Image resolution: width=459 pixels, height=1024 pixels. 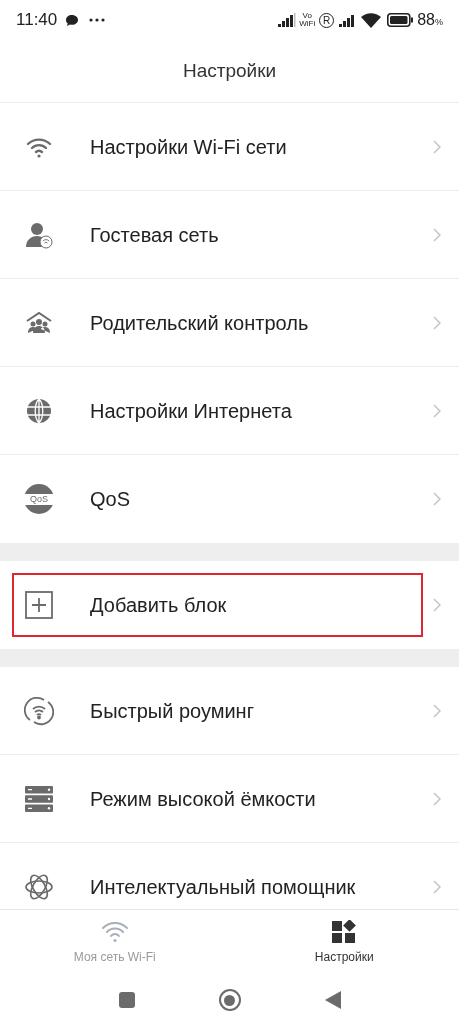 What do you see at coordinates (39, 605) in the screenshot?
I see `plus-square-icon` at bounding box center [39, 605].